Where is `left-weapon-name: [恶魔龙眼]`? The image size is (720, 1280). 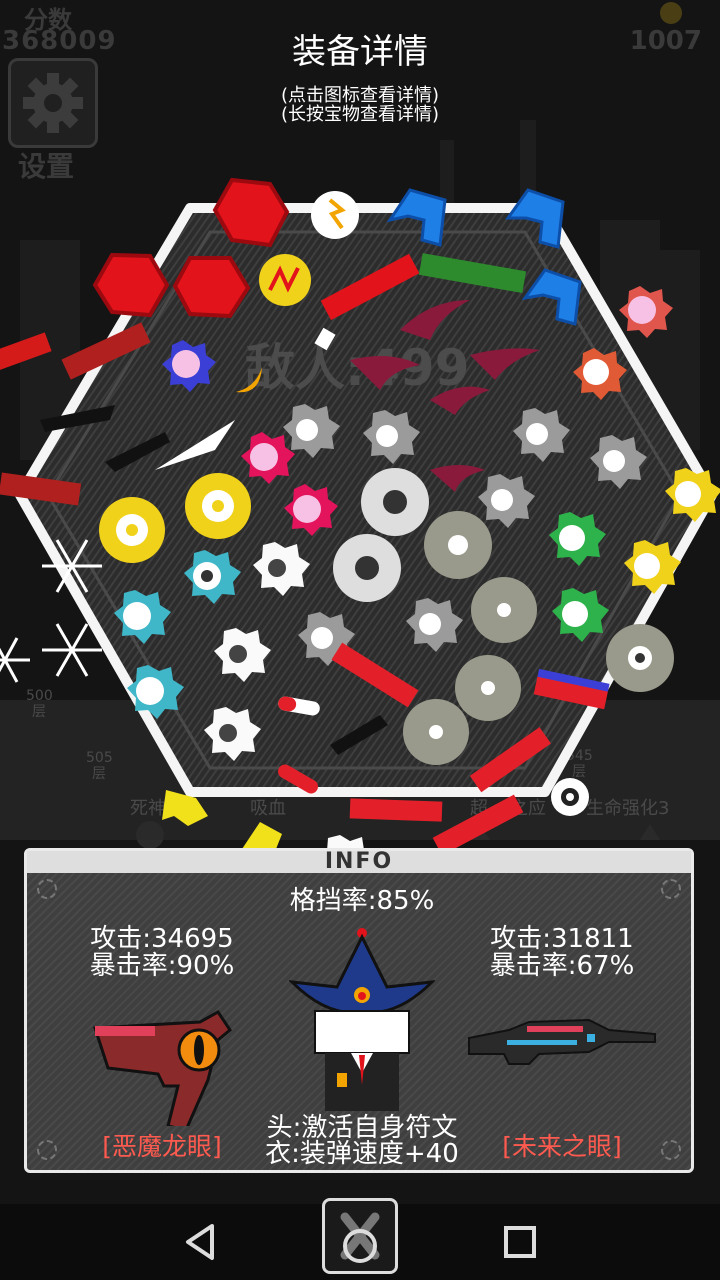
left-weapon-name: [恶魔龙眼] is located at coordinates (162, 1145).